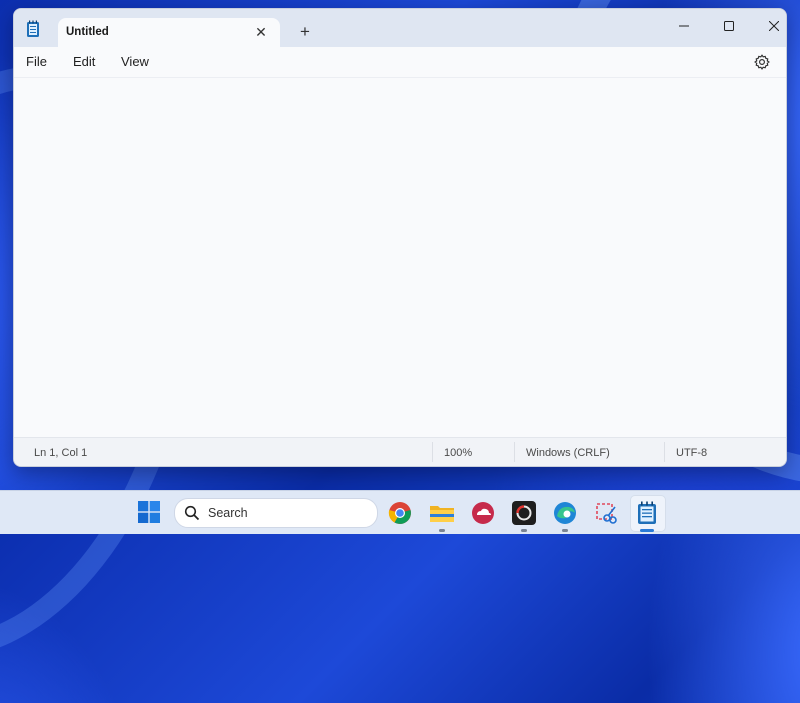  What do you see at coordinates (400, 62) in the screenshot?
I see `menu-bar: File Edit View` at bounding box center [400, 62].